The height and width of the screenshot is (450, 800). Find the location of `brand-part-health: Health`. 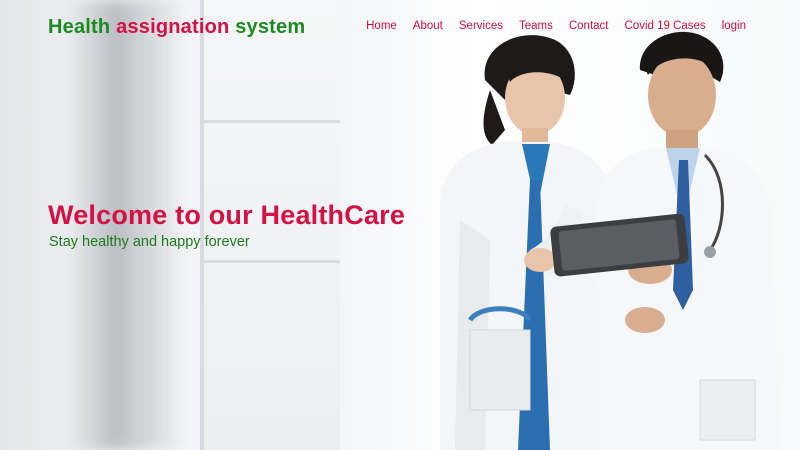

brand-part-health: Health is located at coordinates (82, 27).